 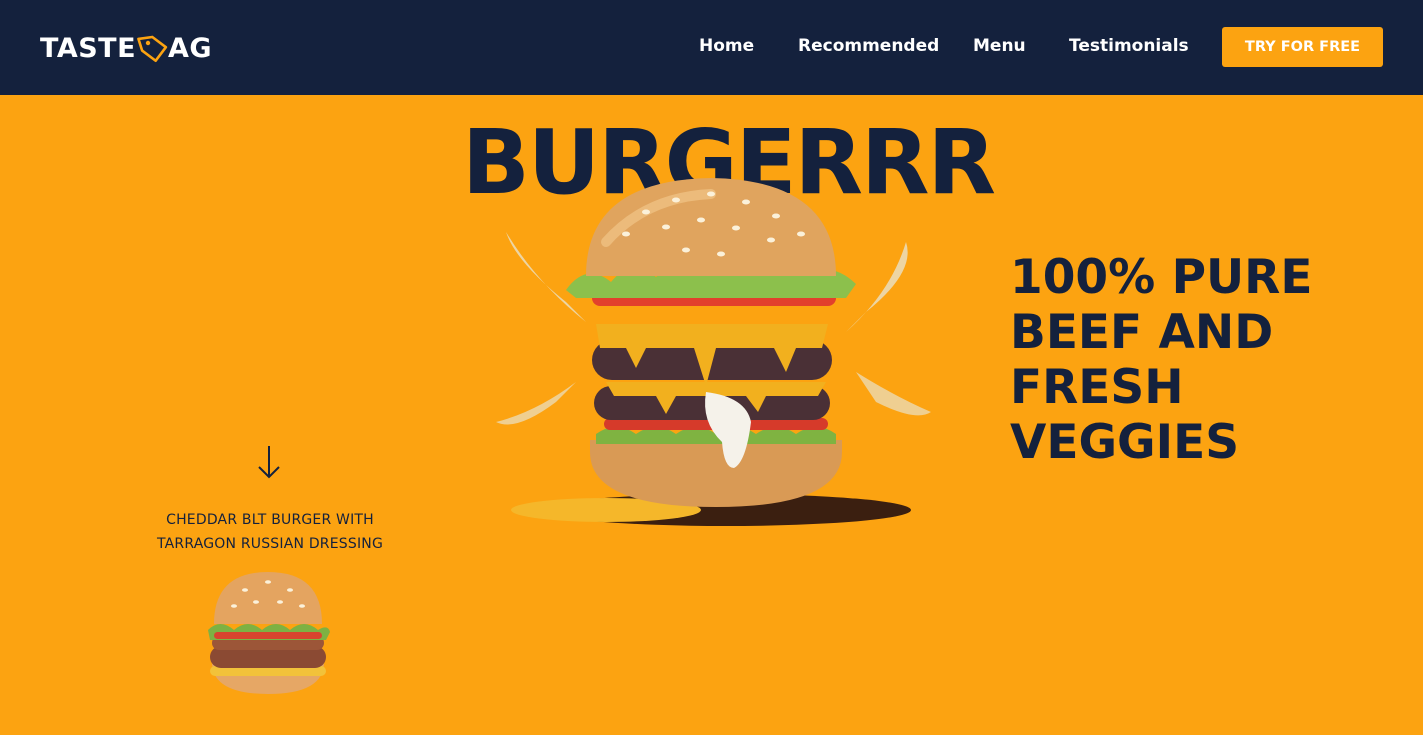 What do you see at coordinates (1302, 47) in the screenshot?
I see `try-for-free-button: TRY FOR FREE` at bounding box center [1302, 47].